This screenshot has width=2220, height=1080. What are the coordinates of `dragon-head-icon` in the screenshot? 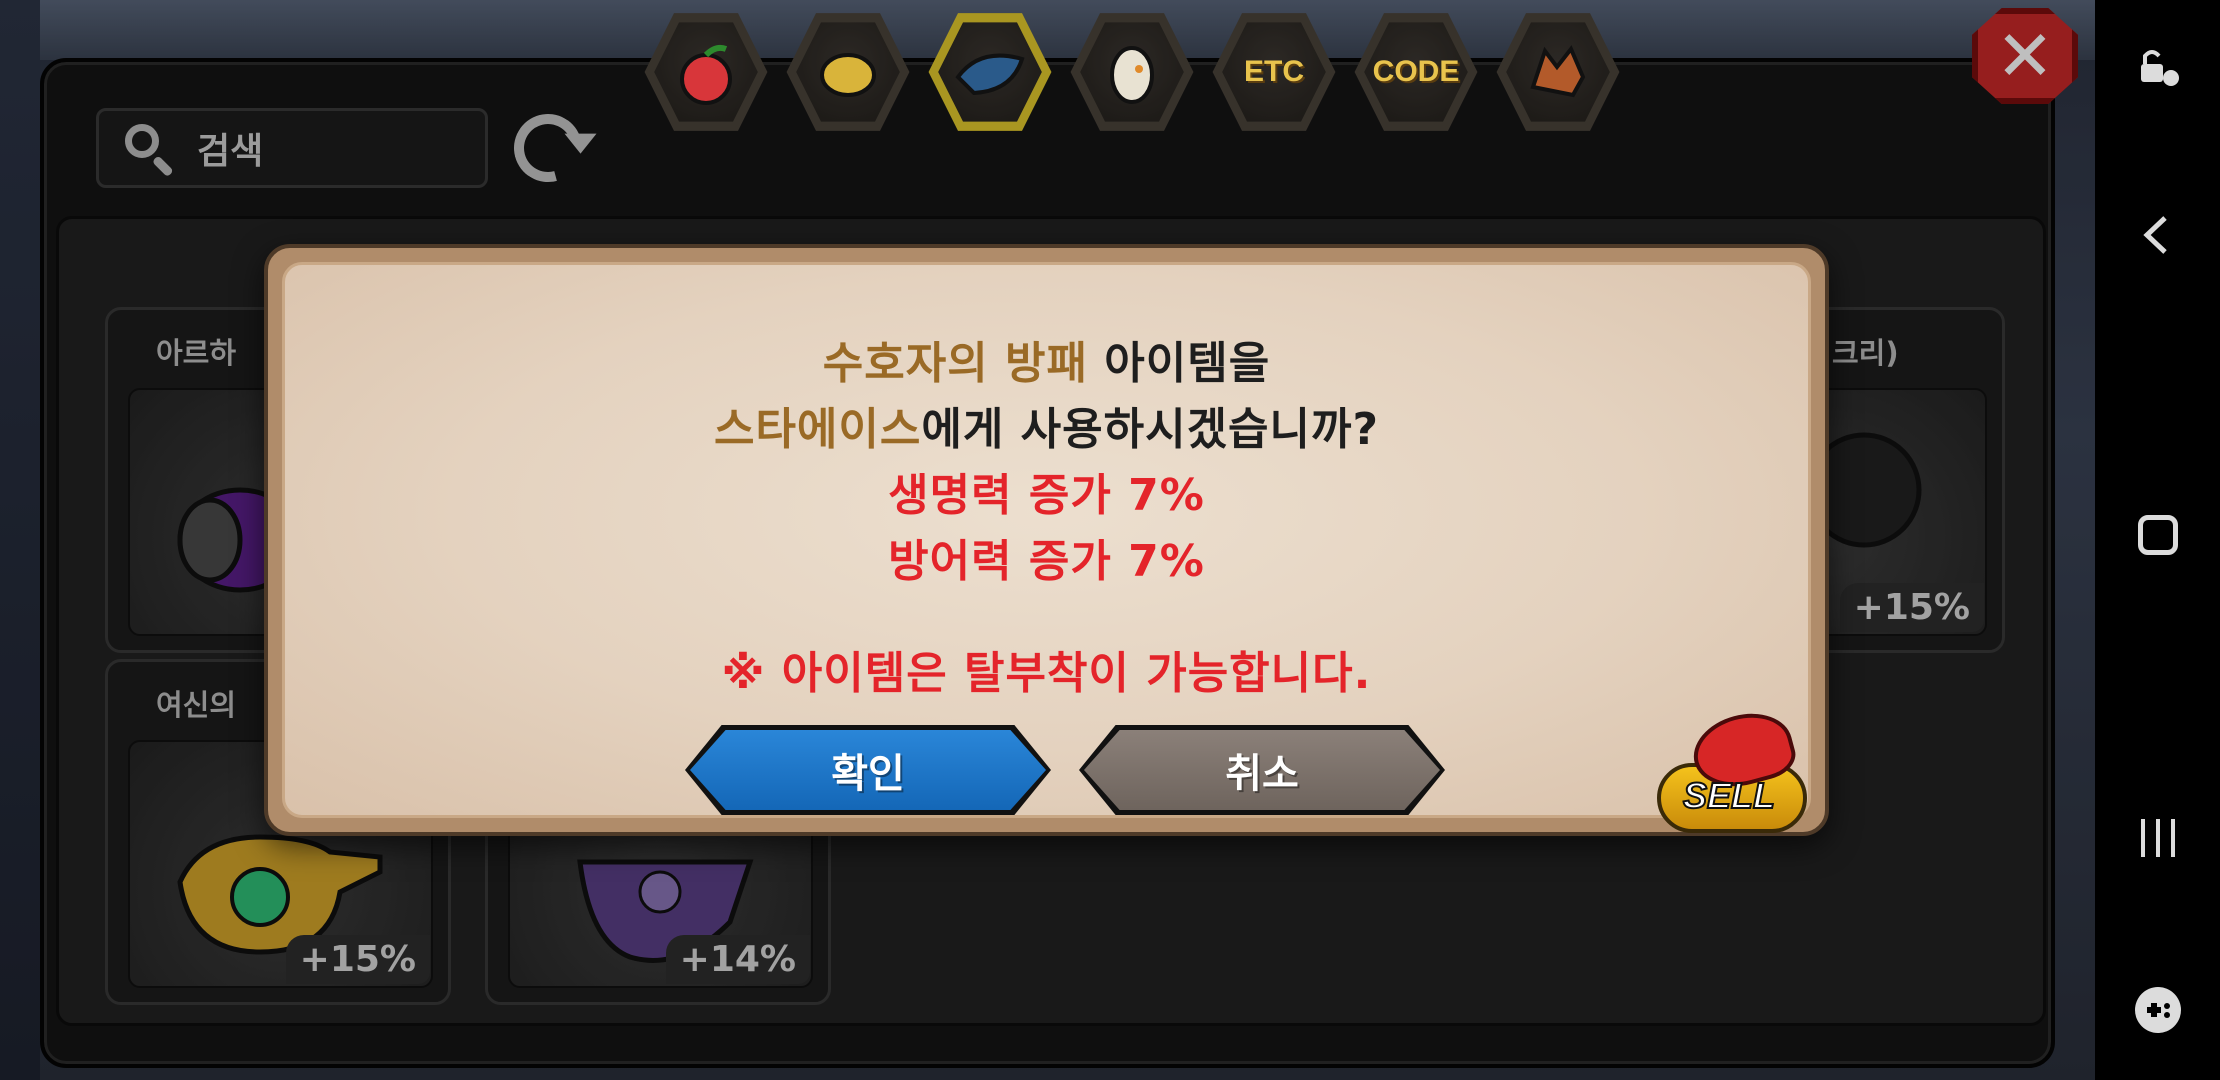 It's located at (1558, 71).